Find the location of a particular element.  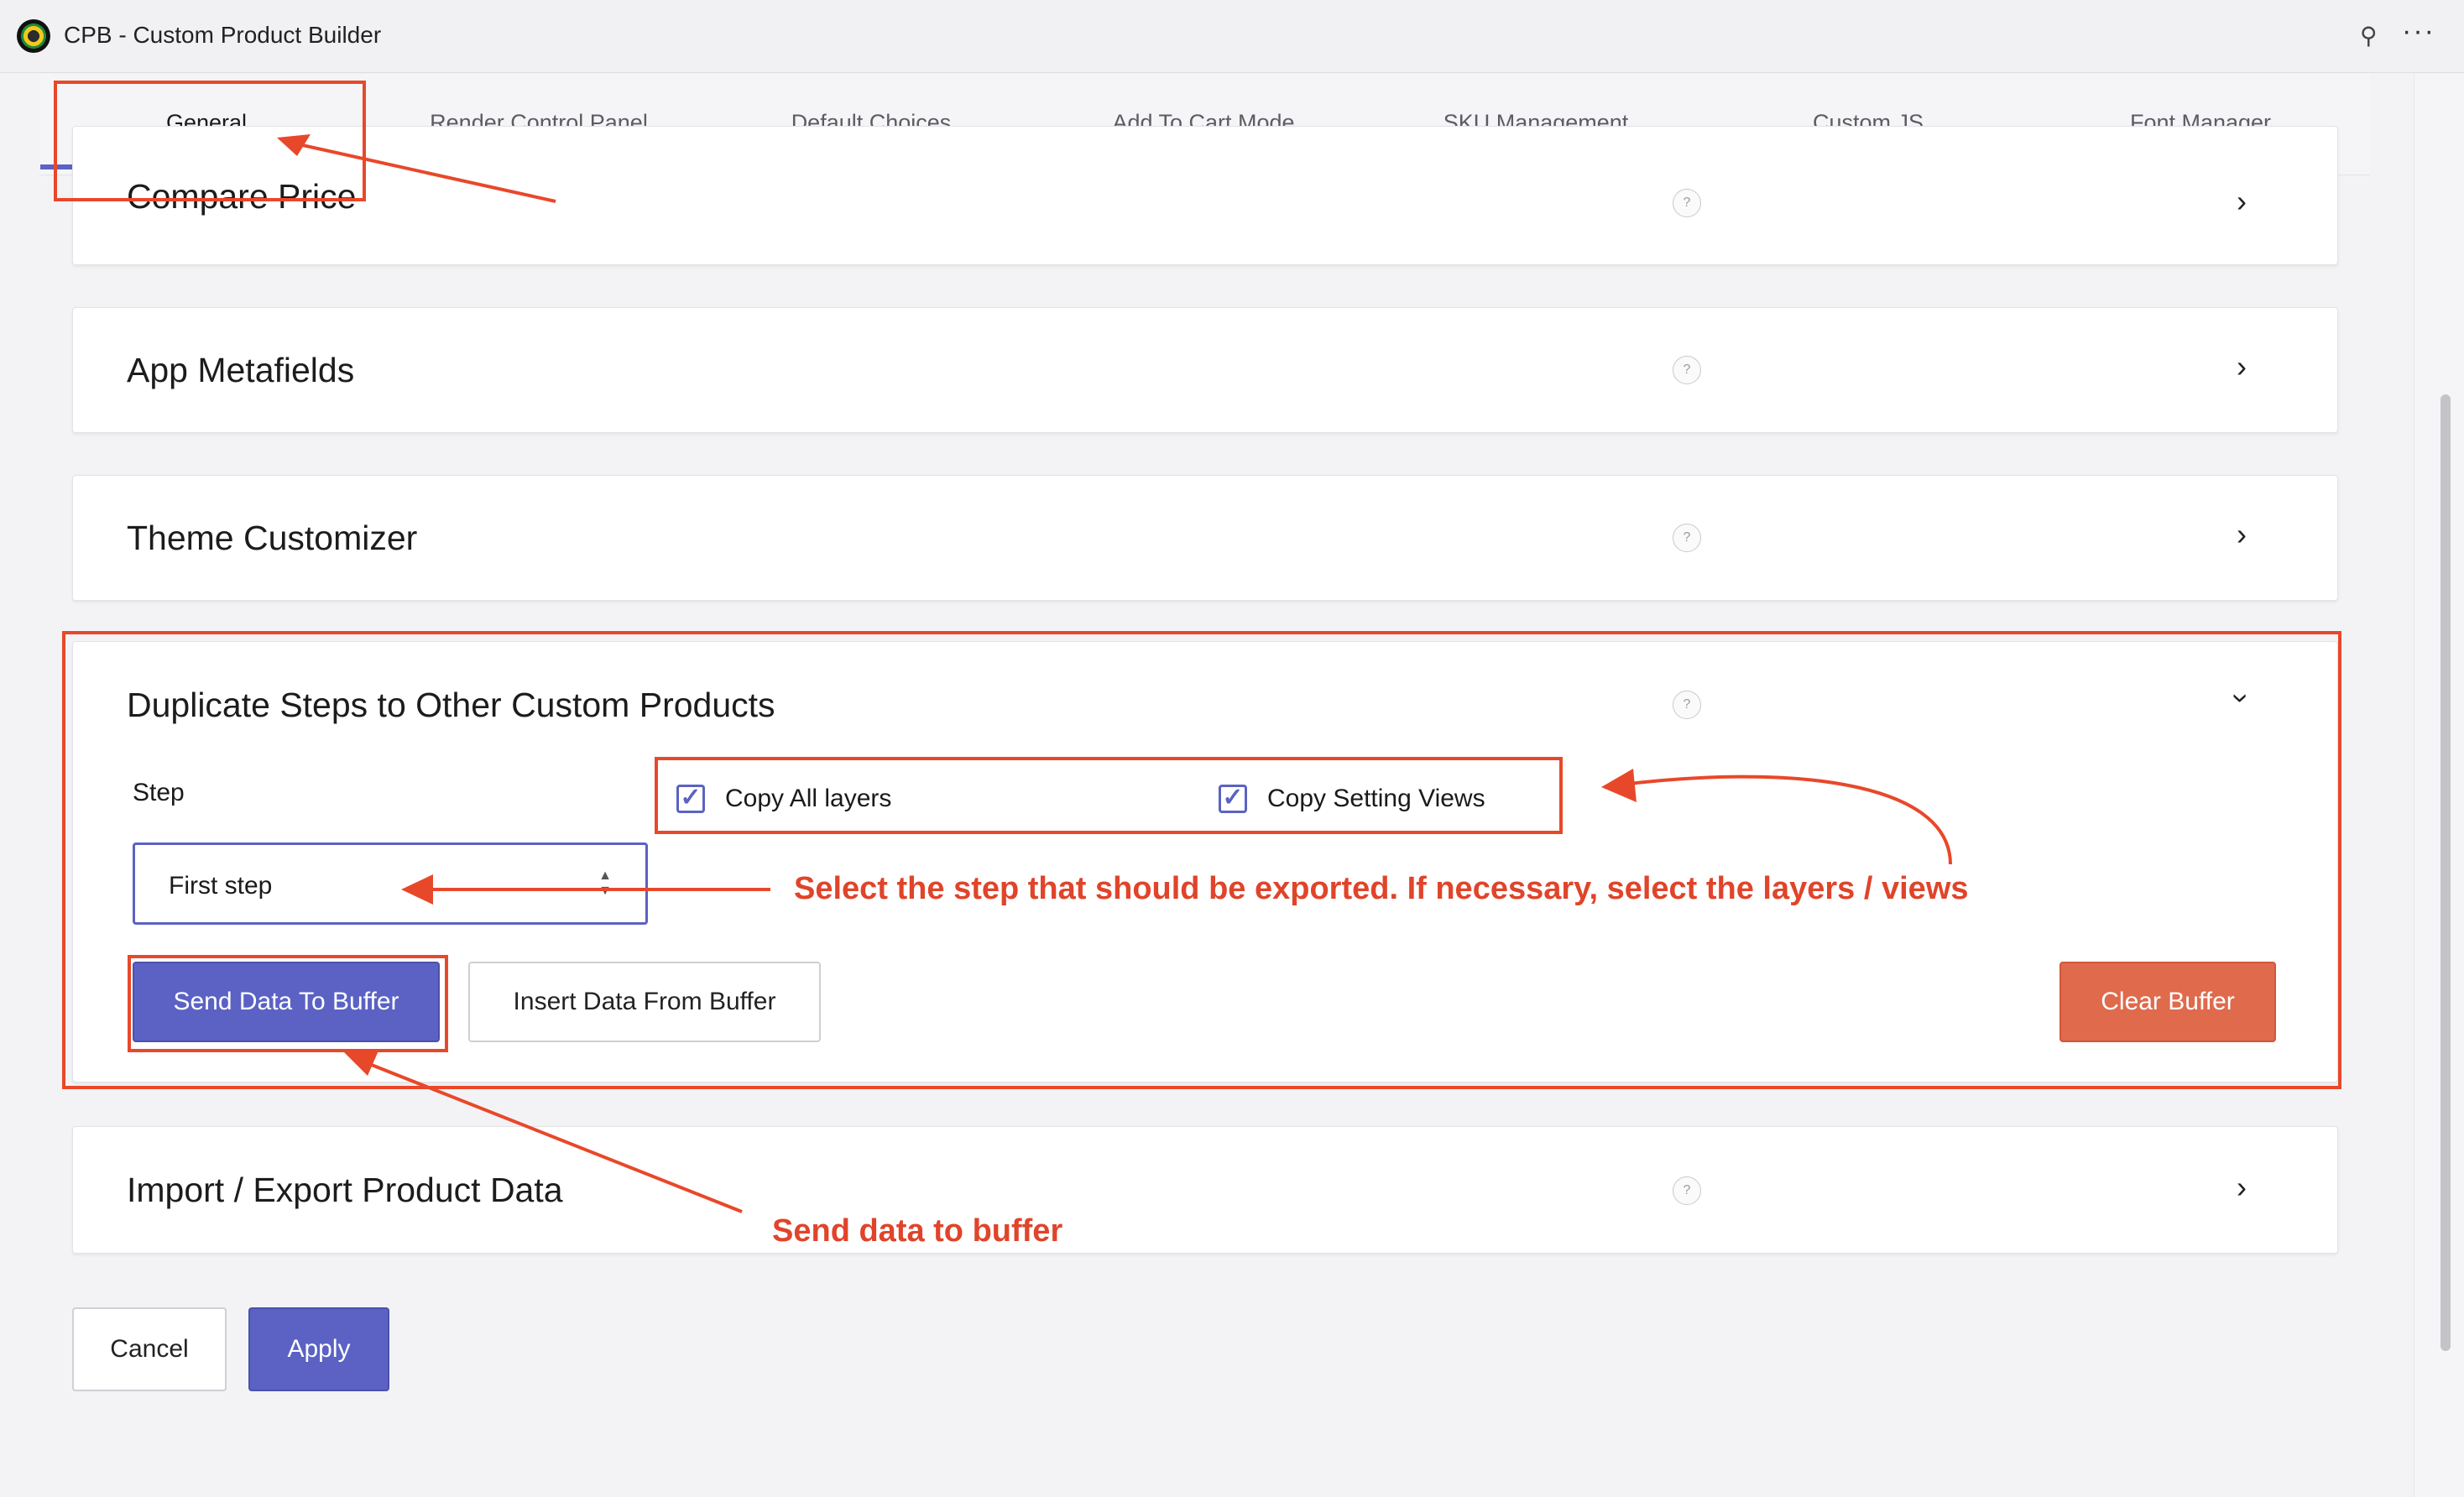

scrollbar-thumb is located at coordinates (2446, 872).